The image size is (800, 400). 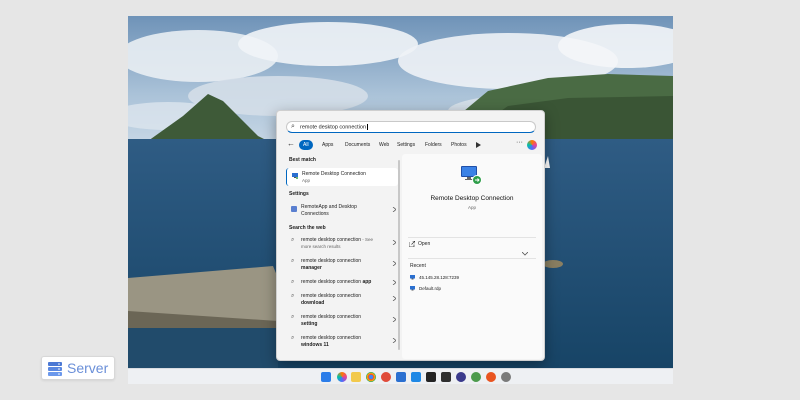 I want to click on detail-app-kind: App, so click(x=471, y=207).